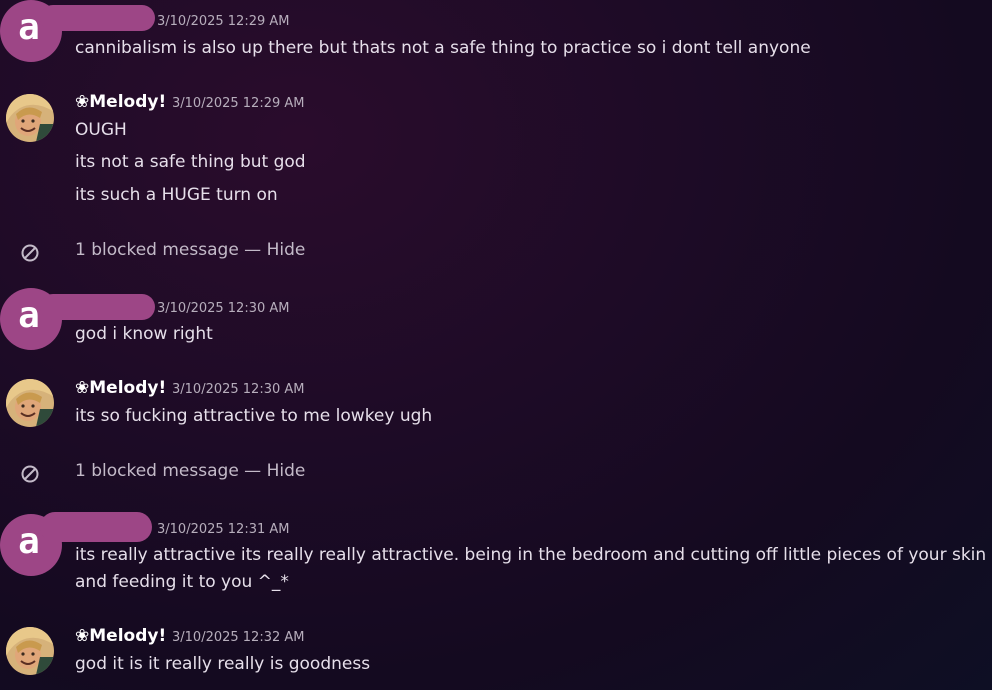 The image size is (992, 690). Describe the element at coordinates (223, 664) in the screenshot. I see `message-text: god it is it really really is goodness` at that location.